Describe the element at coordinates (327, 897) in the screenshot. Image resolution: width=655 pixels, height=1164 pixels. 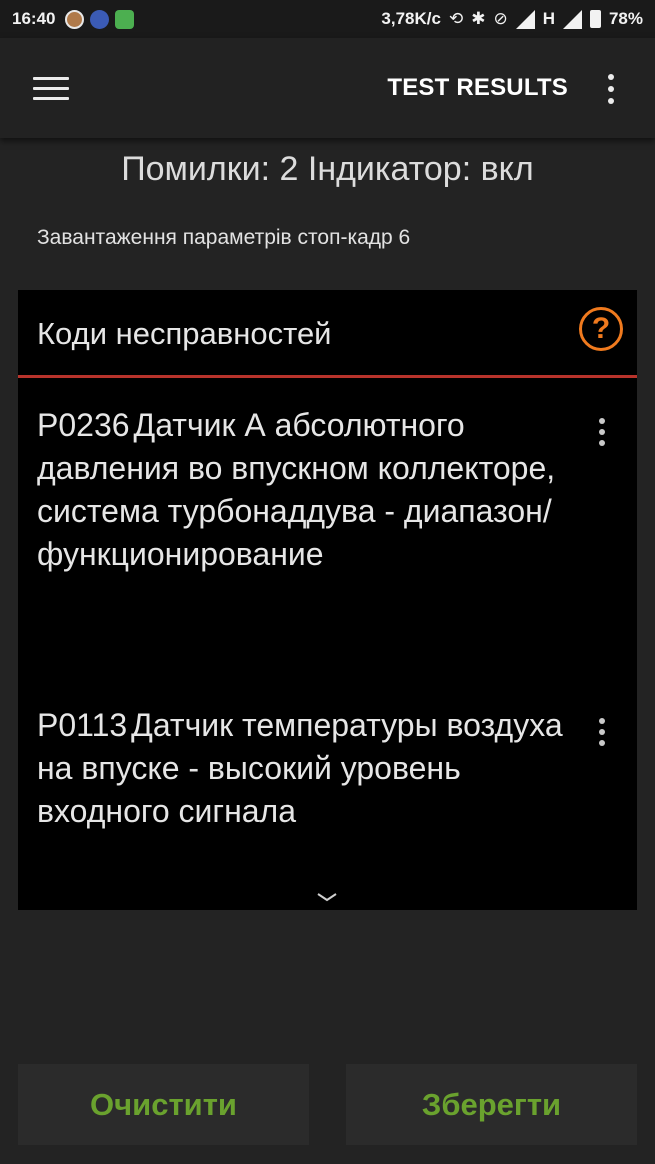
I see `chevron-down-icon` at that location.